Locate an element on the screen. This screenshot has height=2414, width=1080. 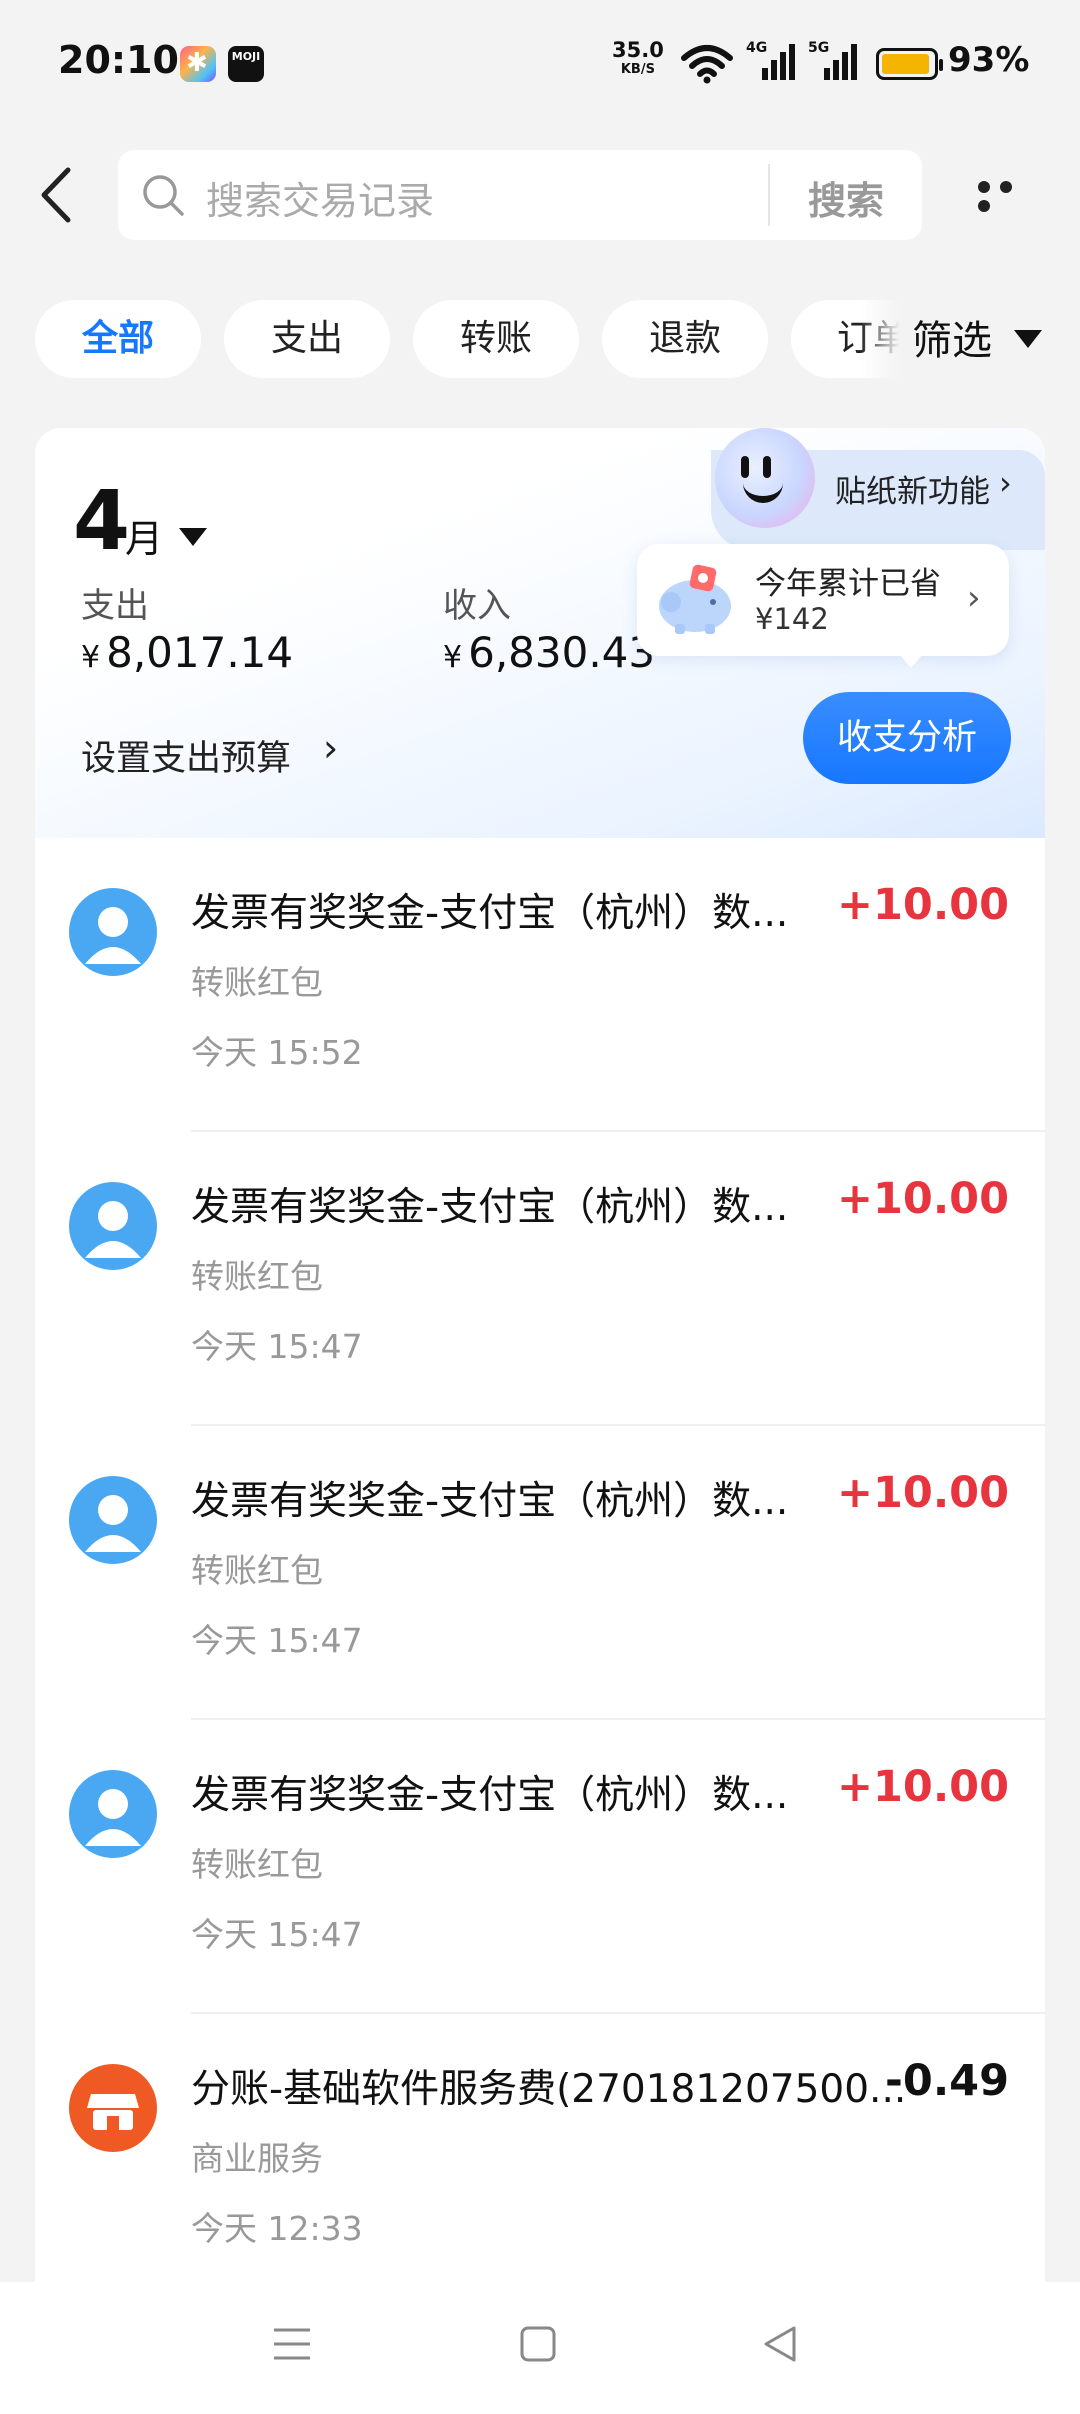
transaction-row: 发票有奖奖金-支付宝（杭州）数... +10.00 转账红包 今天 15:52 is located at coordinates (540, 985).